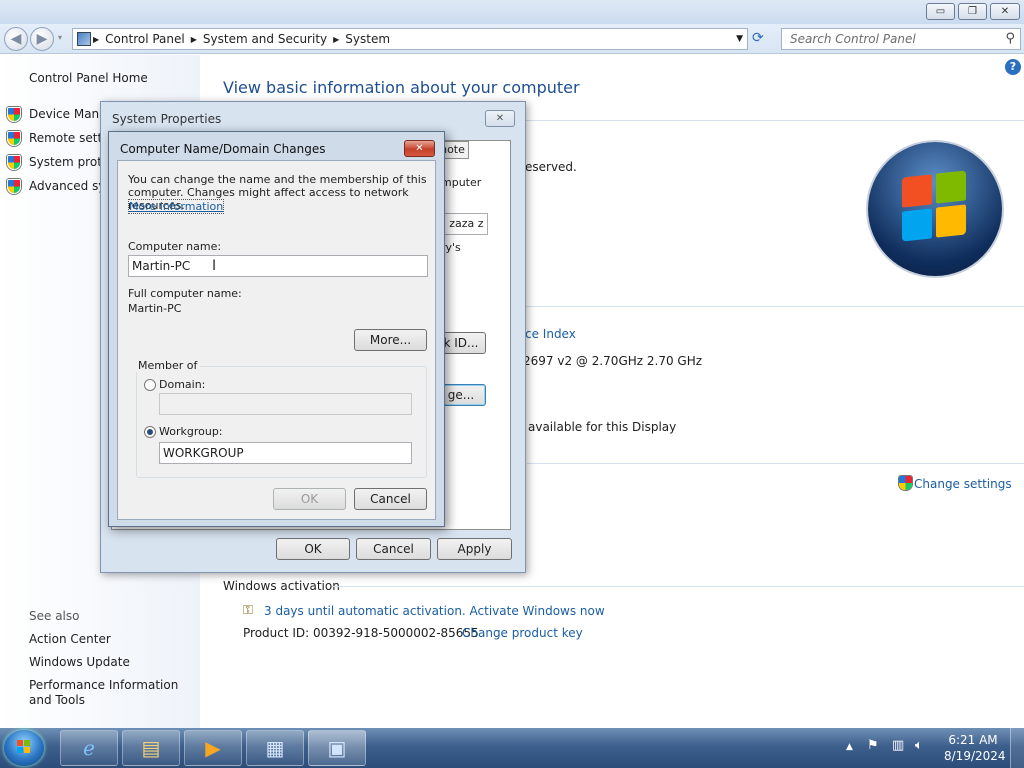 The width and height of the screenshot is (1024, 768). Describe the element at coordinates (550, 334) in the screenshot. I see `experience-index-link: ce Index` at that location.